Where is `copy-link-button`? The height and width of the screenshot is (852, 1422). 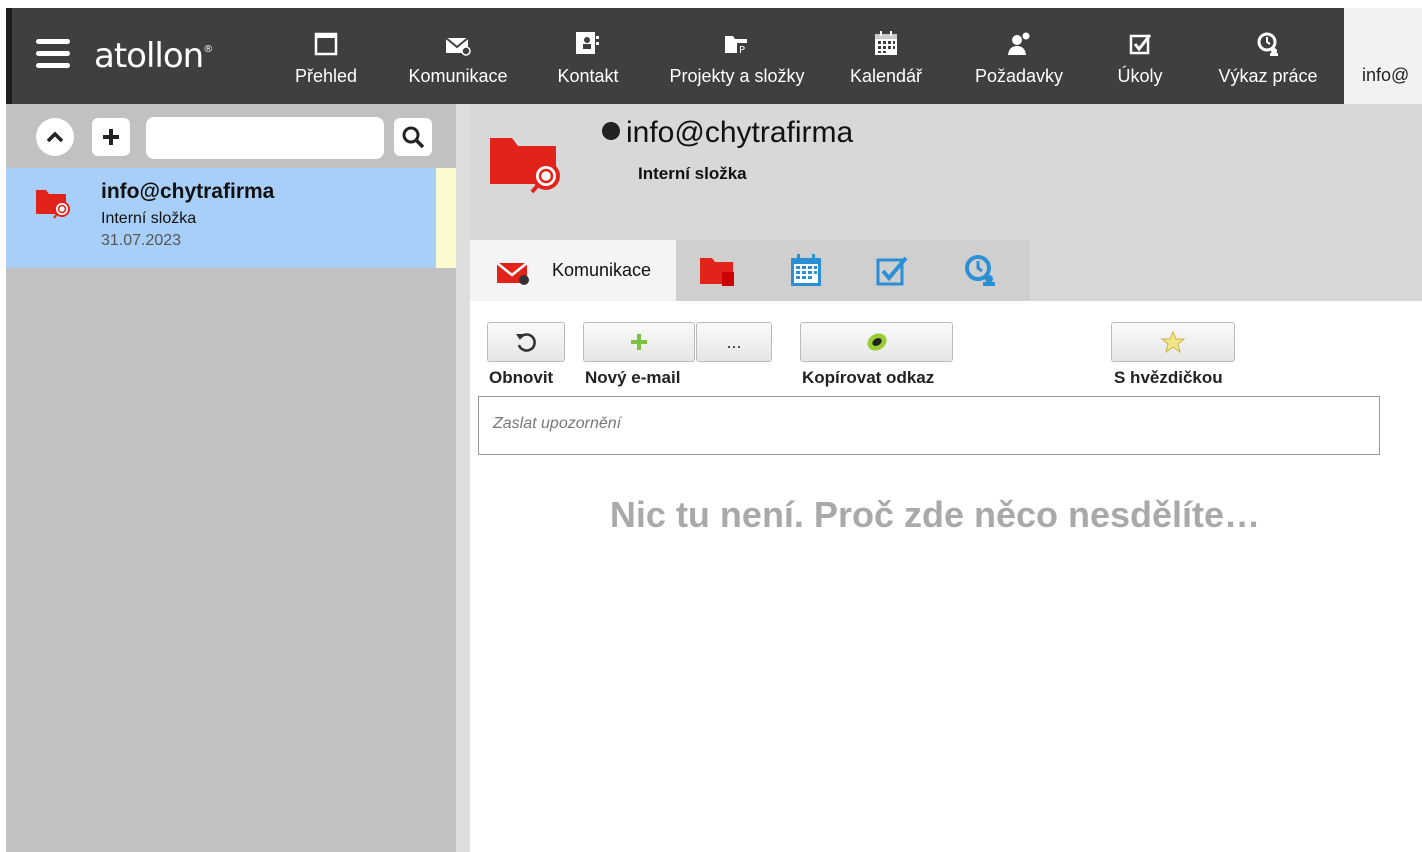
copy-link-button is located at coordinates (876, 342).